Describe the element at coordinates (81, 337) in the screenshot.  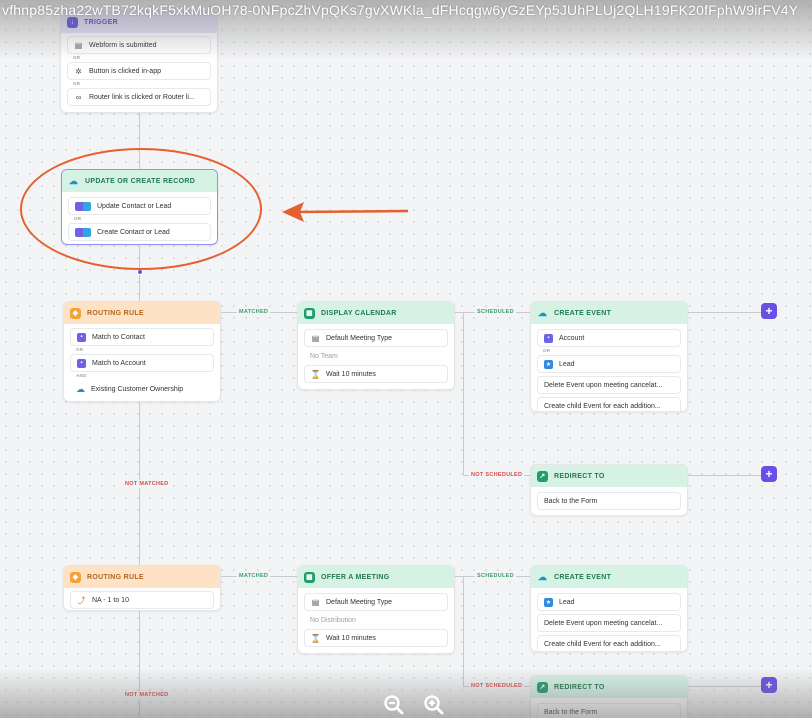
I see `contact-icon: ▪` at that location.